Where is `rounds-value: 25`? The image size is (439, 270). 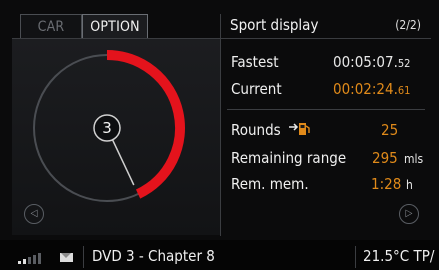 rounds-value: 25 is located at coordinates (390, 130).